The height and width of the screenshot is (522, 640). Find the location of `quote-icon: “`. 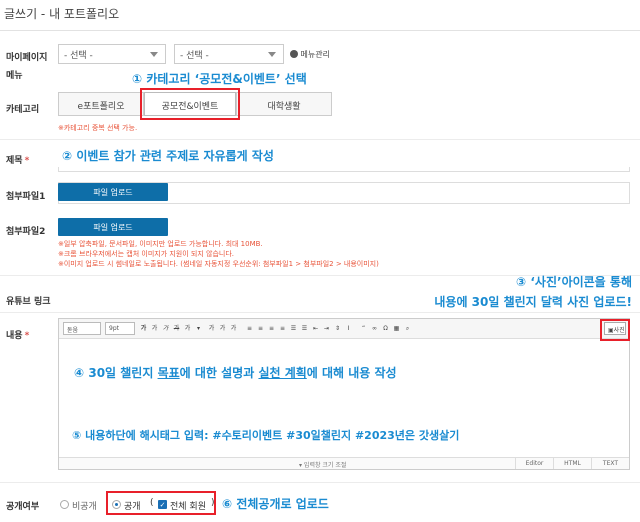

quote-icon: “ is located at coordinates (363, 328).